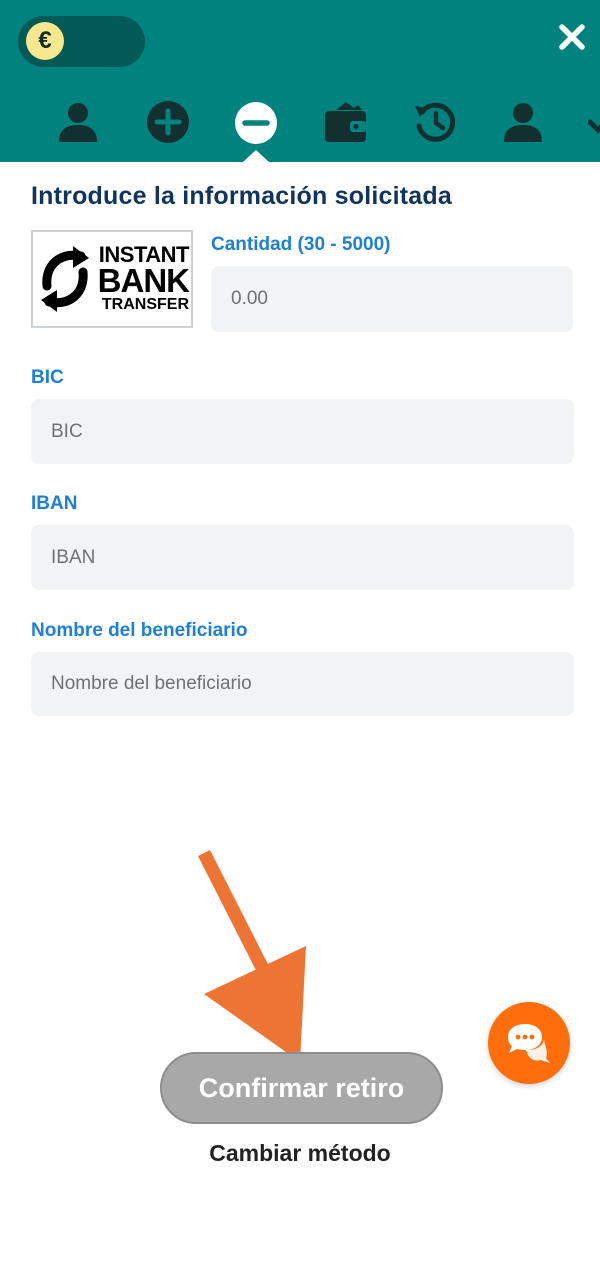  I want to click on tab-profile, so click(78, 122).